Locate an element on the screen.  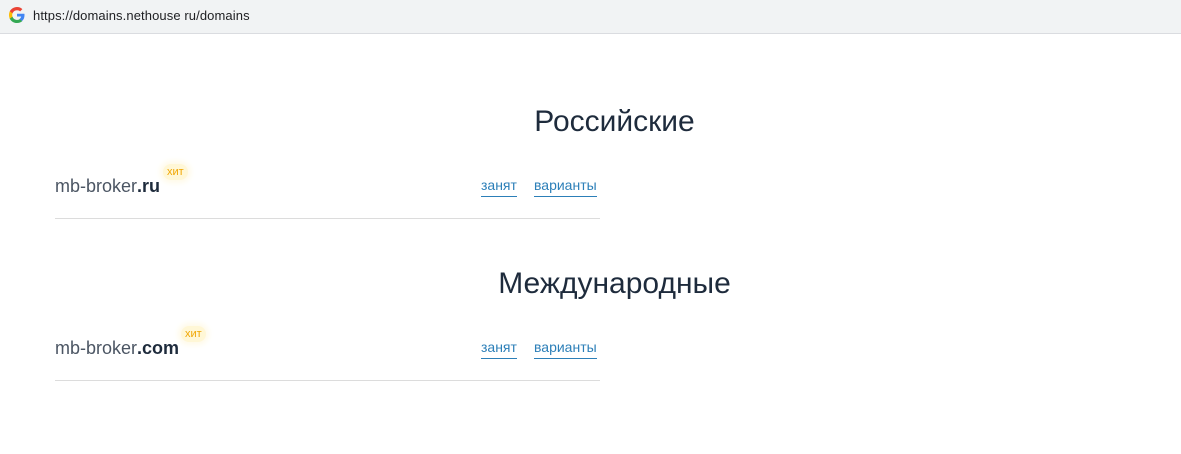
domain-row-ru: mb-broker.ru хит занят варианты is located at coordinates (327, 191).